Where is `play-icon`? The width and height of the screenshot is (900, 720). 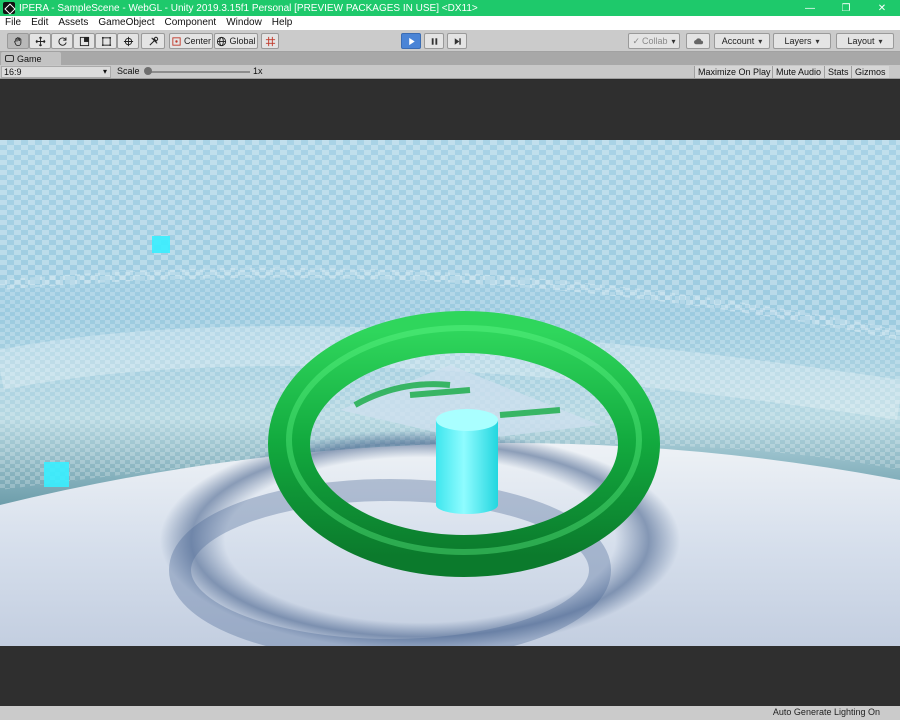
play-icon is located at coordinates (411, 41).